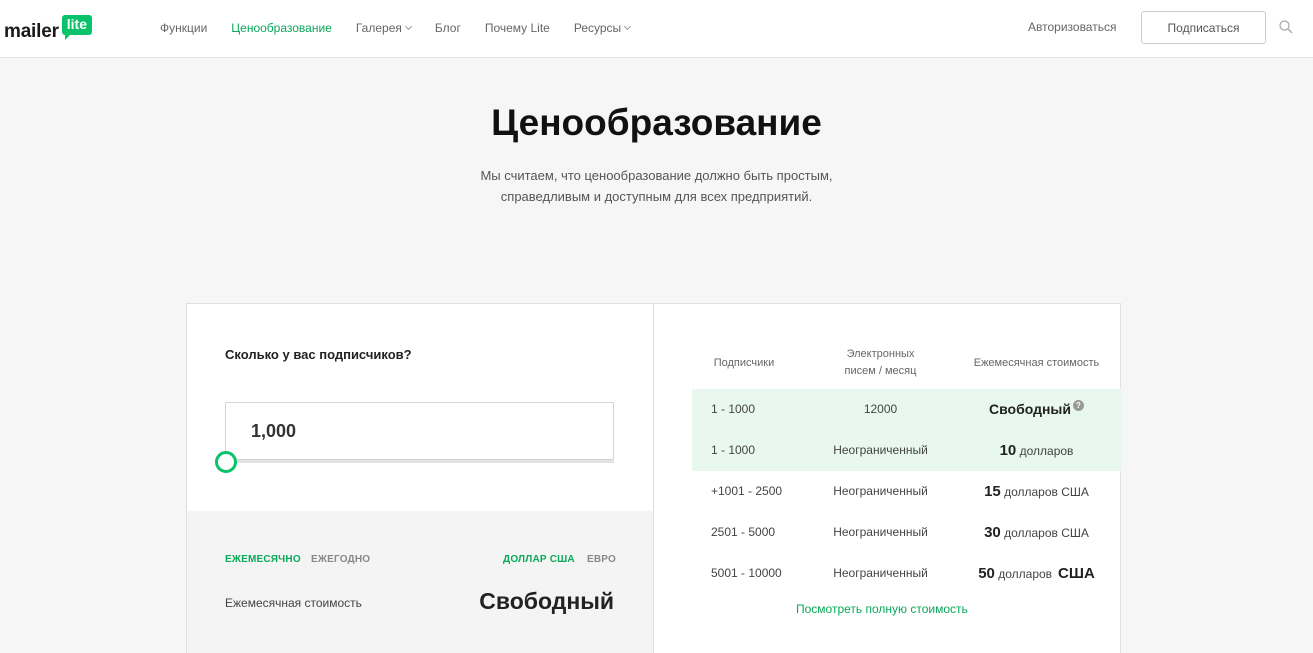 The image size is (1313, 653). I want to click on subscribers-question: Сколько у вас подписчиков?, so click(318, 354).